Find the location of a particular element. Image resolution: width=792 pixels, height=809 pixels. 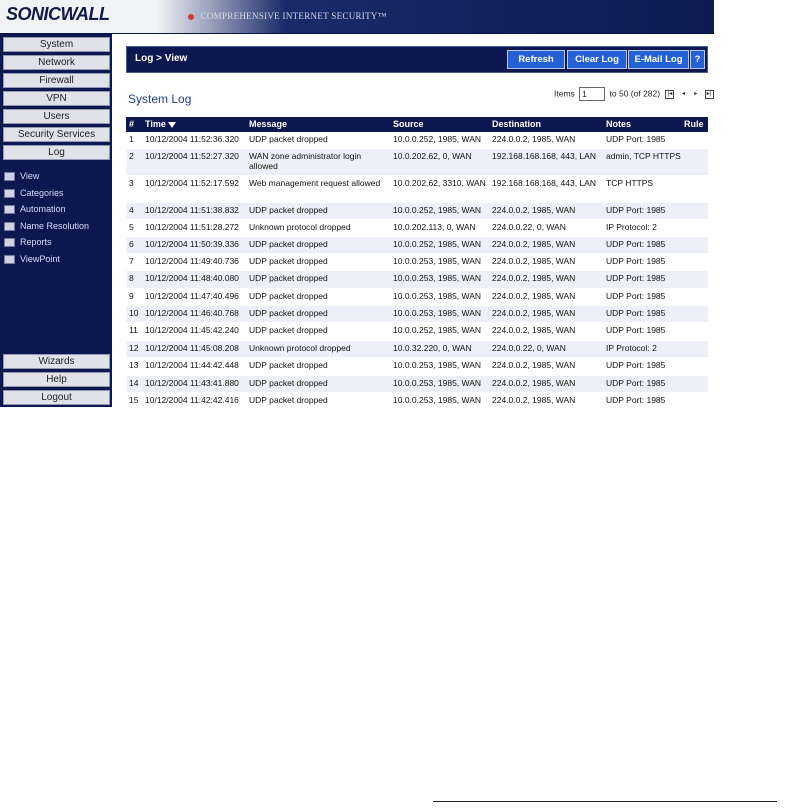

col-notes: Notes is located at coordinates (646, 124).